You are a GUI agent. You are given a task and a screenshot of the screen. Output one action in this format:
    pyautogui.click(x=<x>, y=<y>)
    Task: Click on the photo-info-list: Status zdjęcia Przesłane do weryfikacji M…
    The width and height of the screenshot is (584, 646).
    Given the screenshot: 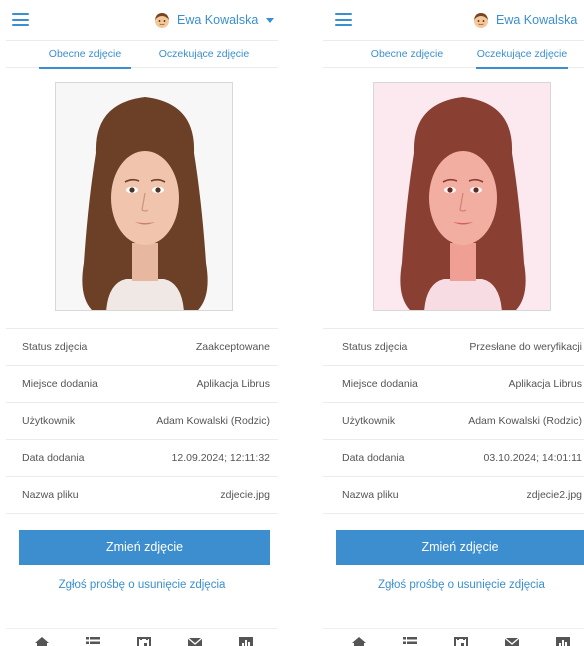 What is the action you would take?
    pyautogui.click(x=453, y=421)
    